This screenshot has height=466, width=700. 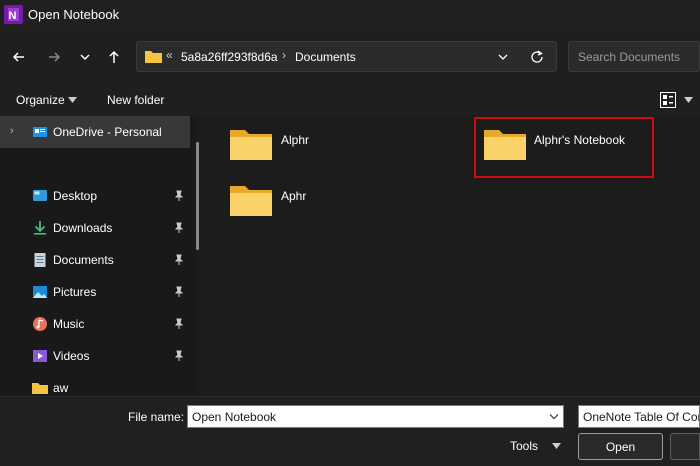 I want to click on back-arrow-icon, so click(x=19, y=57).